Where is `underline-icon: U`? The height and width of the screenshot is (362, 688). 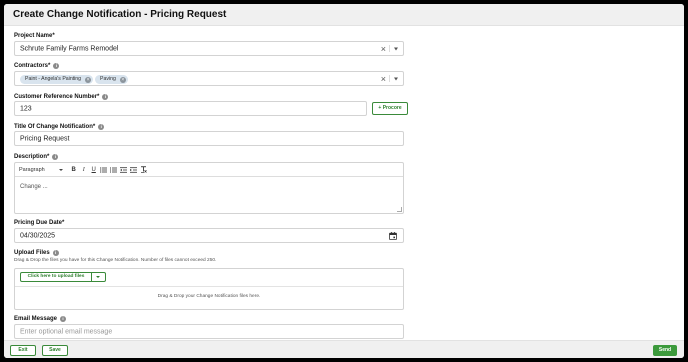
underline-icon: U is located at coordinates (94, 170).